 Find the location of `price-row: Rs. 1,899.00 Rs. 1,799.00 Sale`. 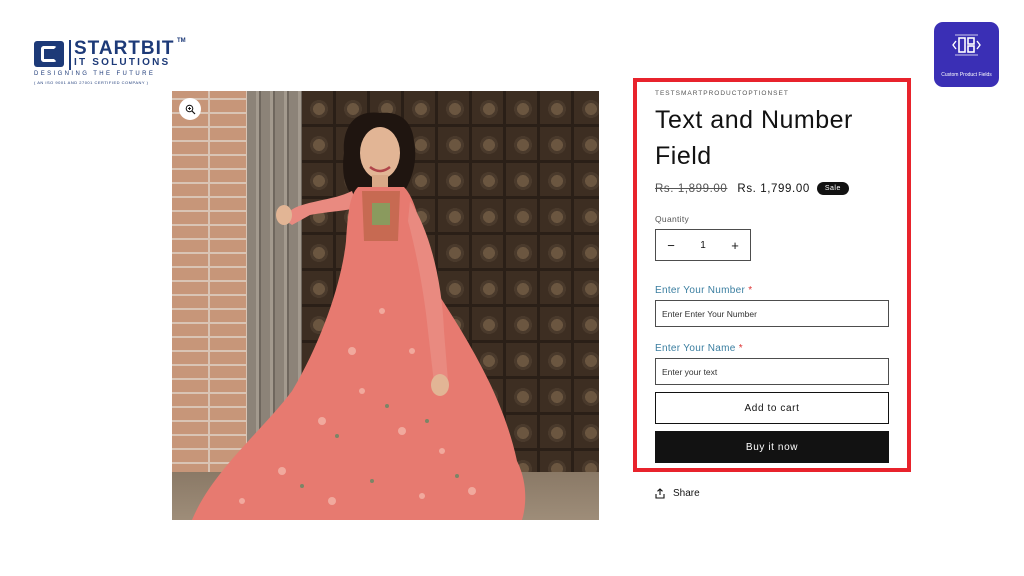

price-row: Rs. 1,899.00 Rs. 1,799.00 Sale is located at coordinates (752, 188).